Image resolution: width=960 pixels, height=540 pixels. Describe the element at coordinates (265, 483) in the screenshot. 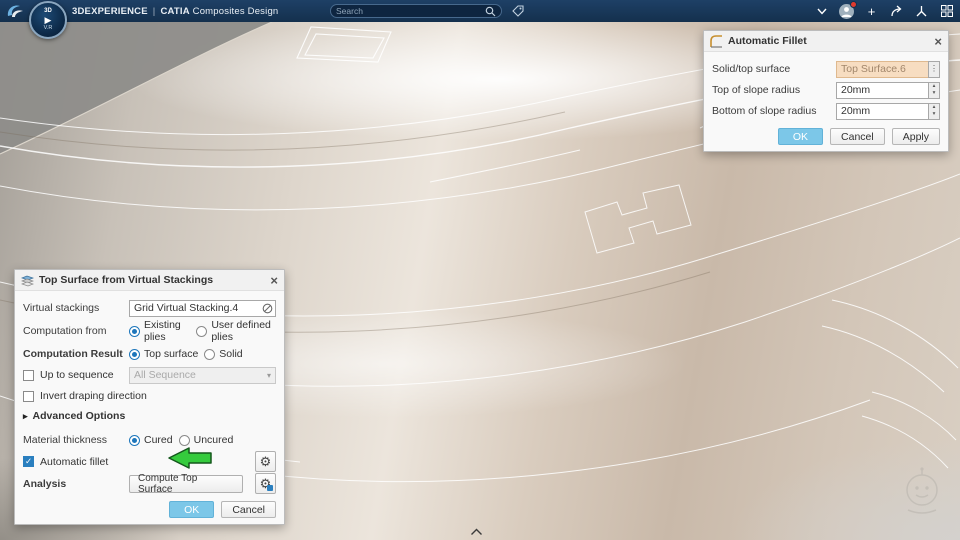

I see `compute-analysis-icon-button: ⚙` at that location.